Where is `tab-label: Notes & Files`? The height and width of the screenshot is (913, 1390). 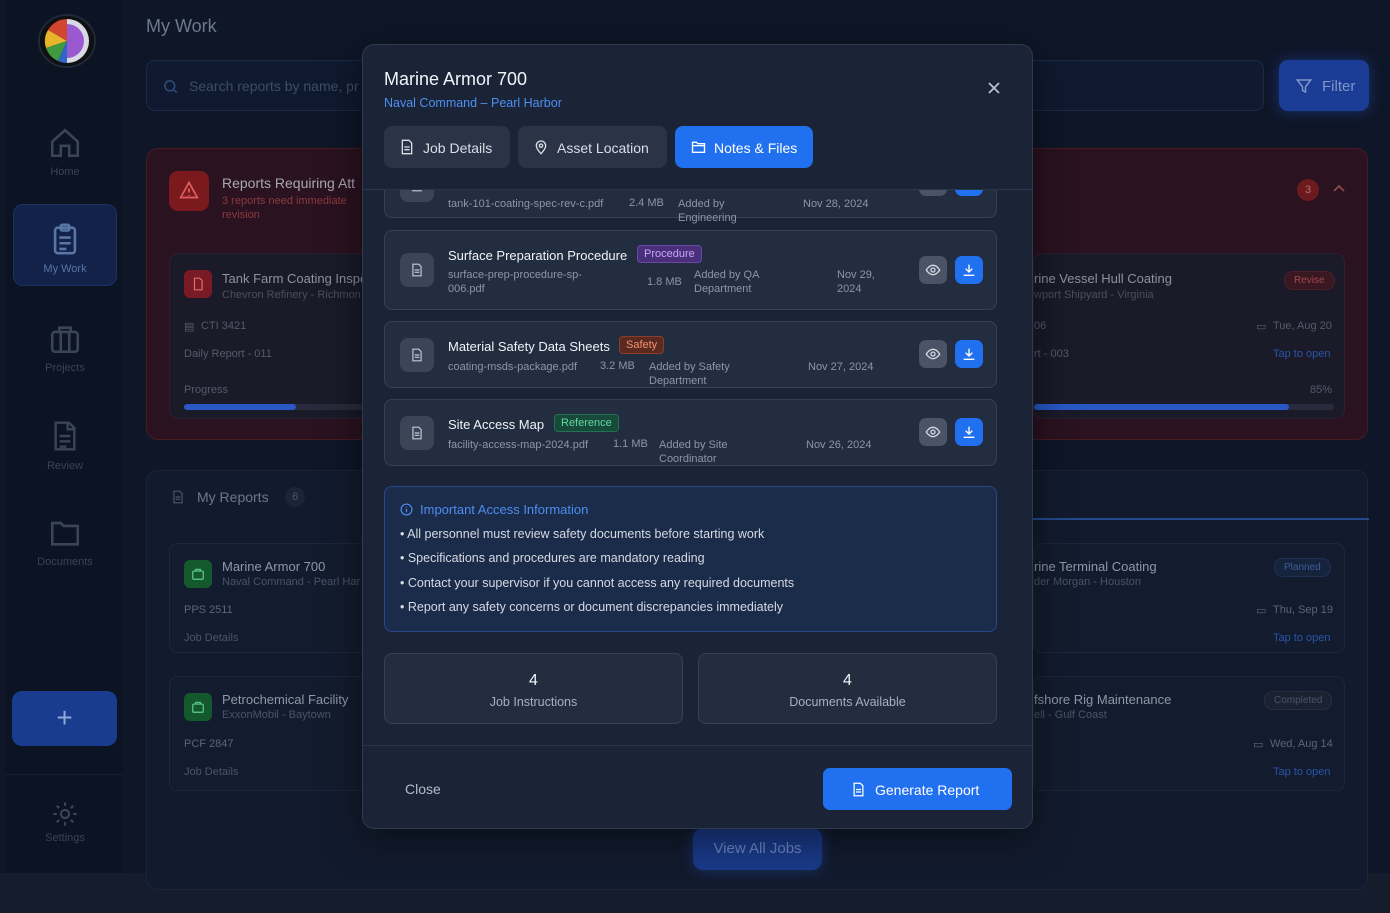
tab-label: Notes & Files is located at coordinates (756, 148).